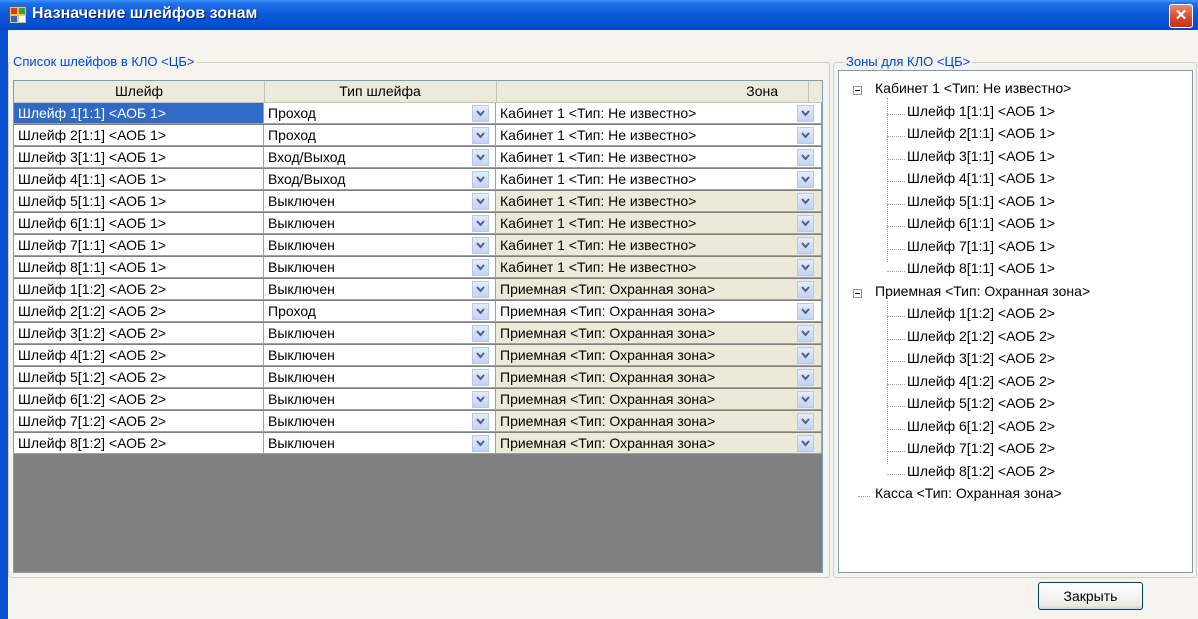  What do you see at coordinates (981, 111) in the screenshot?
I see `tree-loop-node: Шлейф 1[1:1] <АОБ 1>` at bounding box center [981, 111].